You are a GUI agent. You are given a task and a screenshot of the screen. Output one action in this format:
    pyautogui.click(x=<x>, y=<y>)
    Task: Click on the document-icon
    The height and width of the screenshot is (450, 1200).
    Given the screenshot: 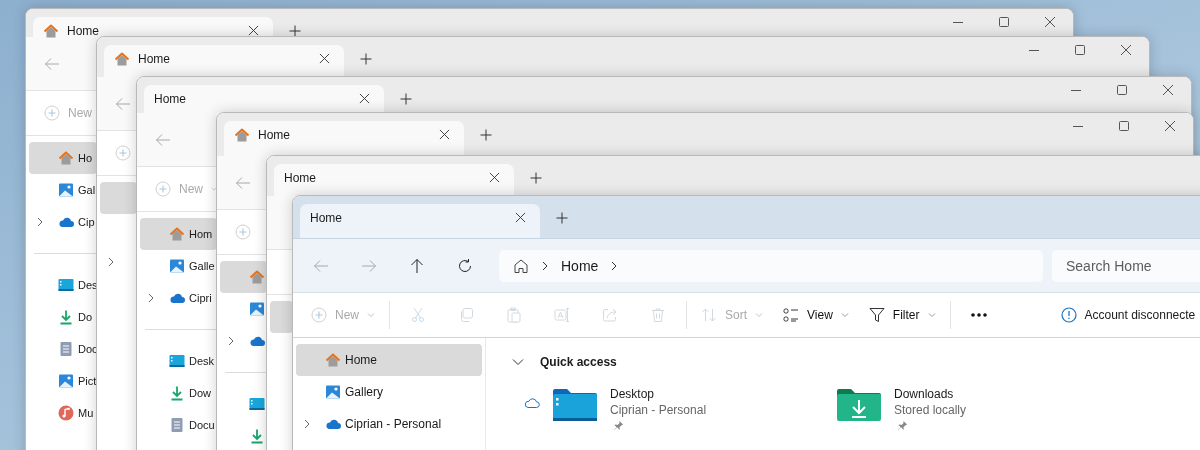 What is the action you would take?
    pyautogui.click(x=177, y=425)
    